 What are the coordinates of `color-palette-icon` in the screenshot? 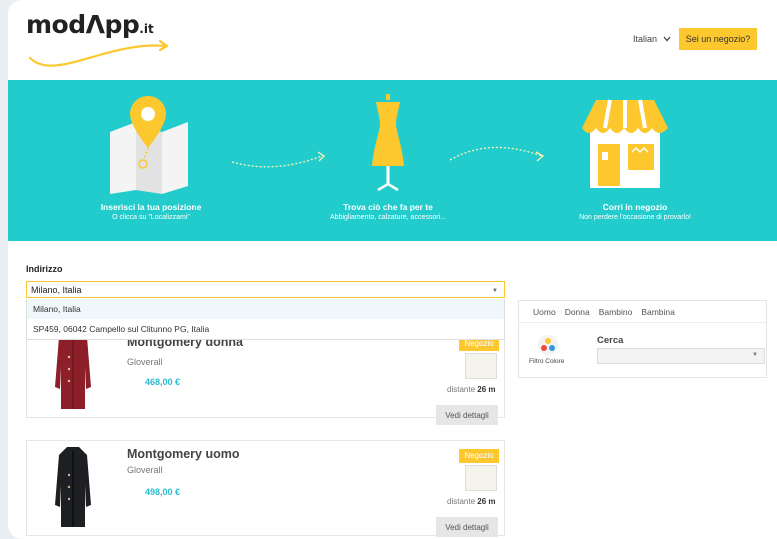 It's located at (548, 345).